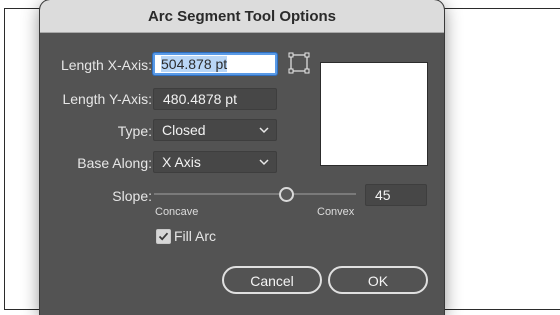 This screenshot has width=560, height=315. What do you see at coordinates (374, 114) in the screenshot?
I see `arc-preview` at bounding box center [374, 114].